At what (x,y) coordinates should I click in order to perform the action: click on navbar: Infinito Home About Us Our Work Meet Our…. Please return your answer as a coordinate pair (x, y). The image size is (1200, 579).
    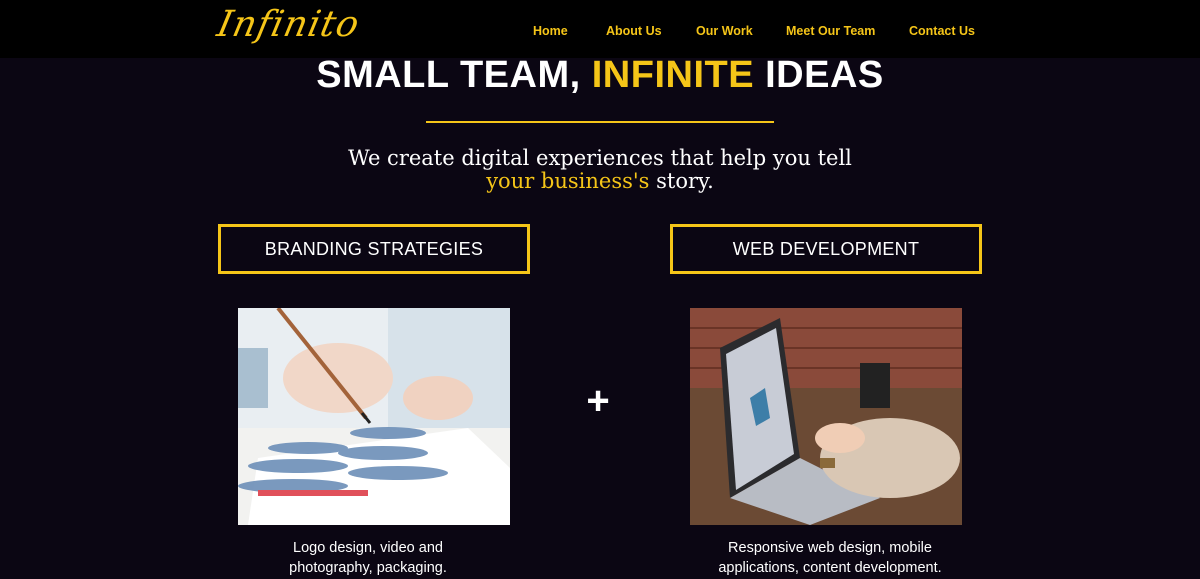
    Looking at the image, I should click on (600, 29).